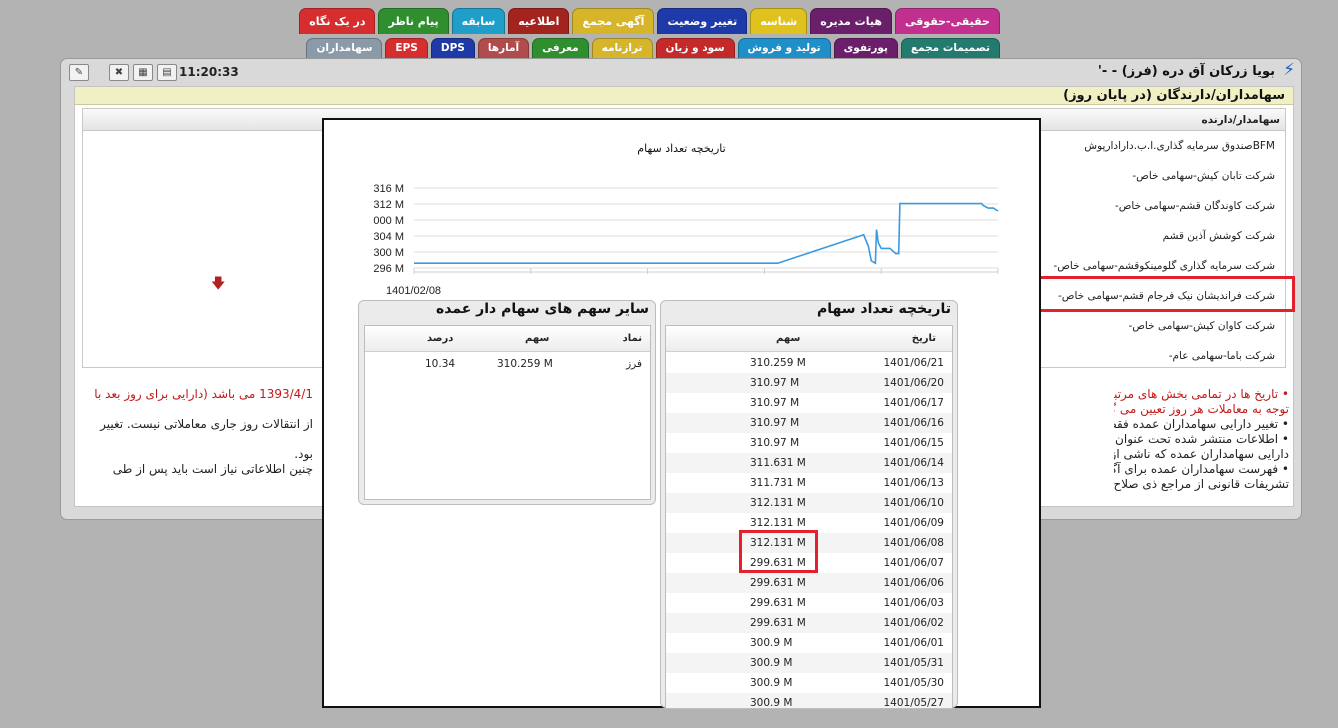 This screenshot has height=728, width=1338. What do you see at coordinates (79, 72) in the screenshot?
I see `edit-icon: ✎` at bounding box center [79, 72].